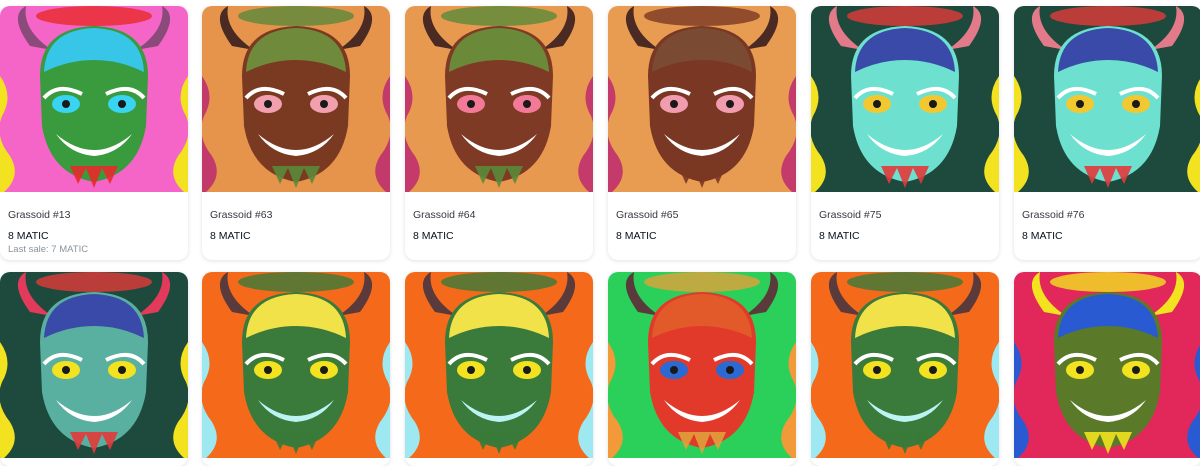  Describe the element at coordinates (48, 249) in the screenshot. I see `nft-last-sale: Last sale: 7 MATIC` at that location.